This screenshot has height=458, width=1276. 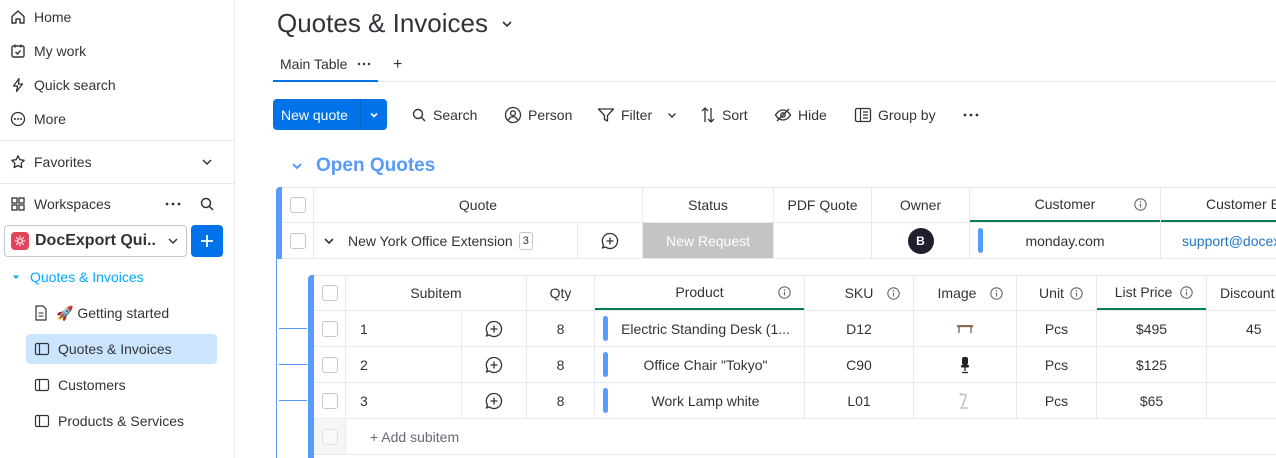 I want to click on product-cell: Office Chair "Tokyo", so click(x=699, y=364).